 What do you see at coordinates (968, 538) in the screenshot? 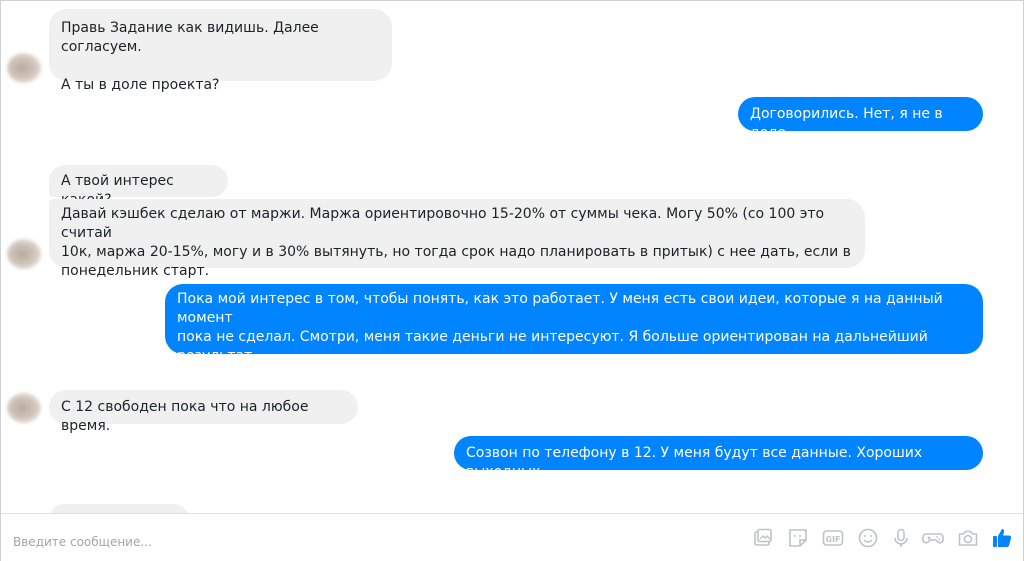
I see `camera-icon` at bounding box center [968, 538].